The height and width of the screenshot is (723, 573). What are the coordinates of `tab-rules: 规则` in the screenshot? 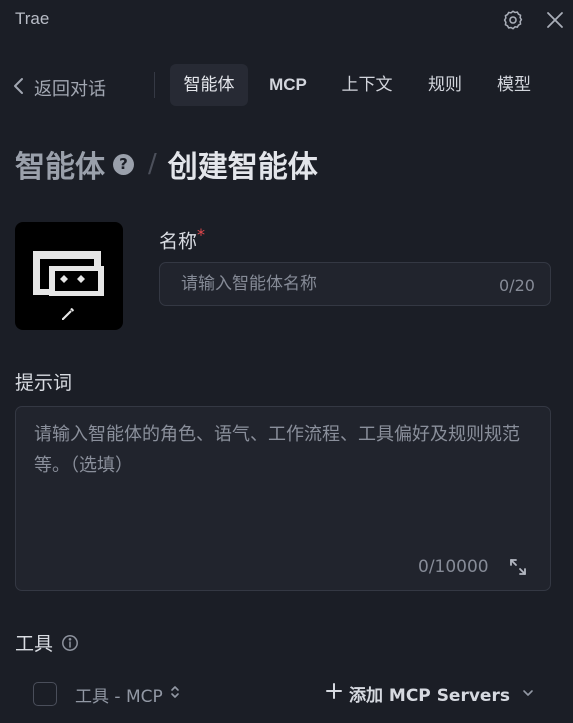 It's located at (445, 85).